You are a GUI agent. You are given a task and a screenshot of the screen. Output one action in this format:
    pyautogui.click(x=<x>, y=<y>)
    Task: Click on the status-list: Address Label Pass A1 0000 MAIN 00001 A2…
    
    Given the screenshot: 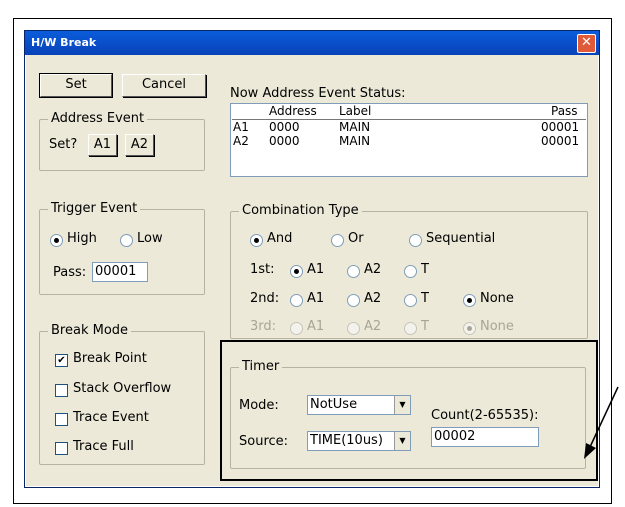 What is the action you would take?
    pyautogui.click(x=409, y=140)
    